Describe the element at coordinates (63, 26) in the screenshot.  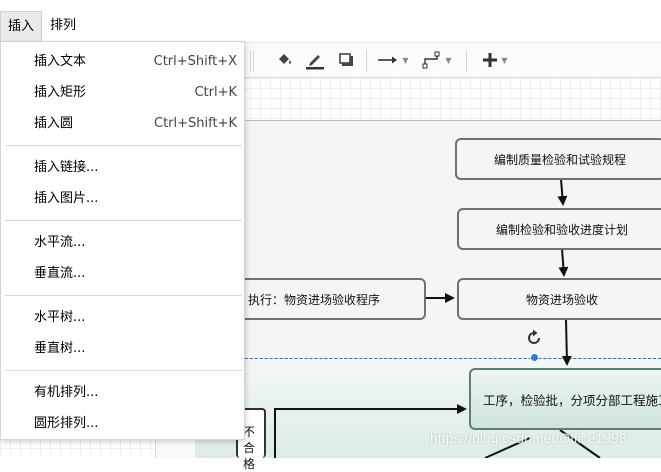
I see `menu-arrange: 排列` at that location.